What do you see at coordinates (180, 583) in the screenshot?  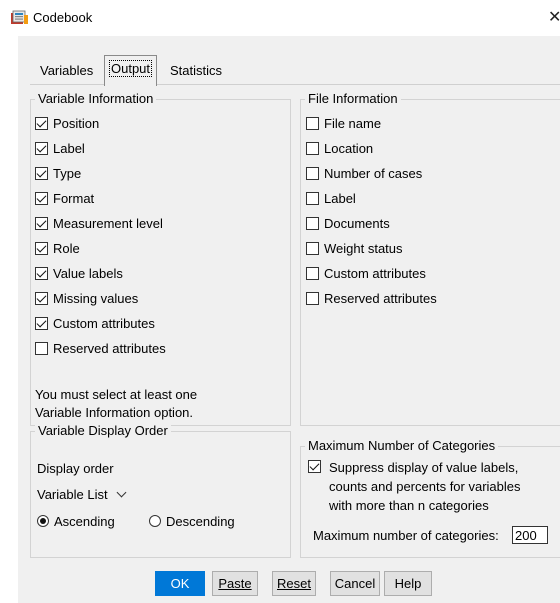 I see `ok-button: OK` at bounding box center [180, 583].